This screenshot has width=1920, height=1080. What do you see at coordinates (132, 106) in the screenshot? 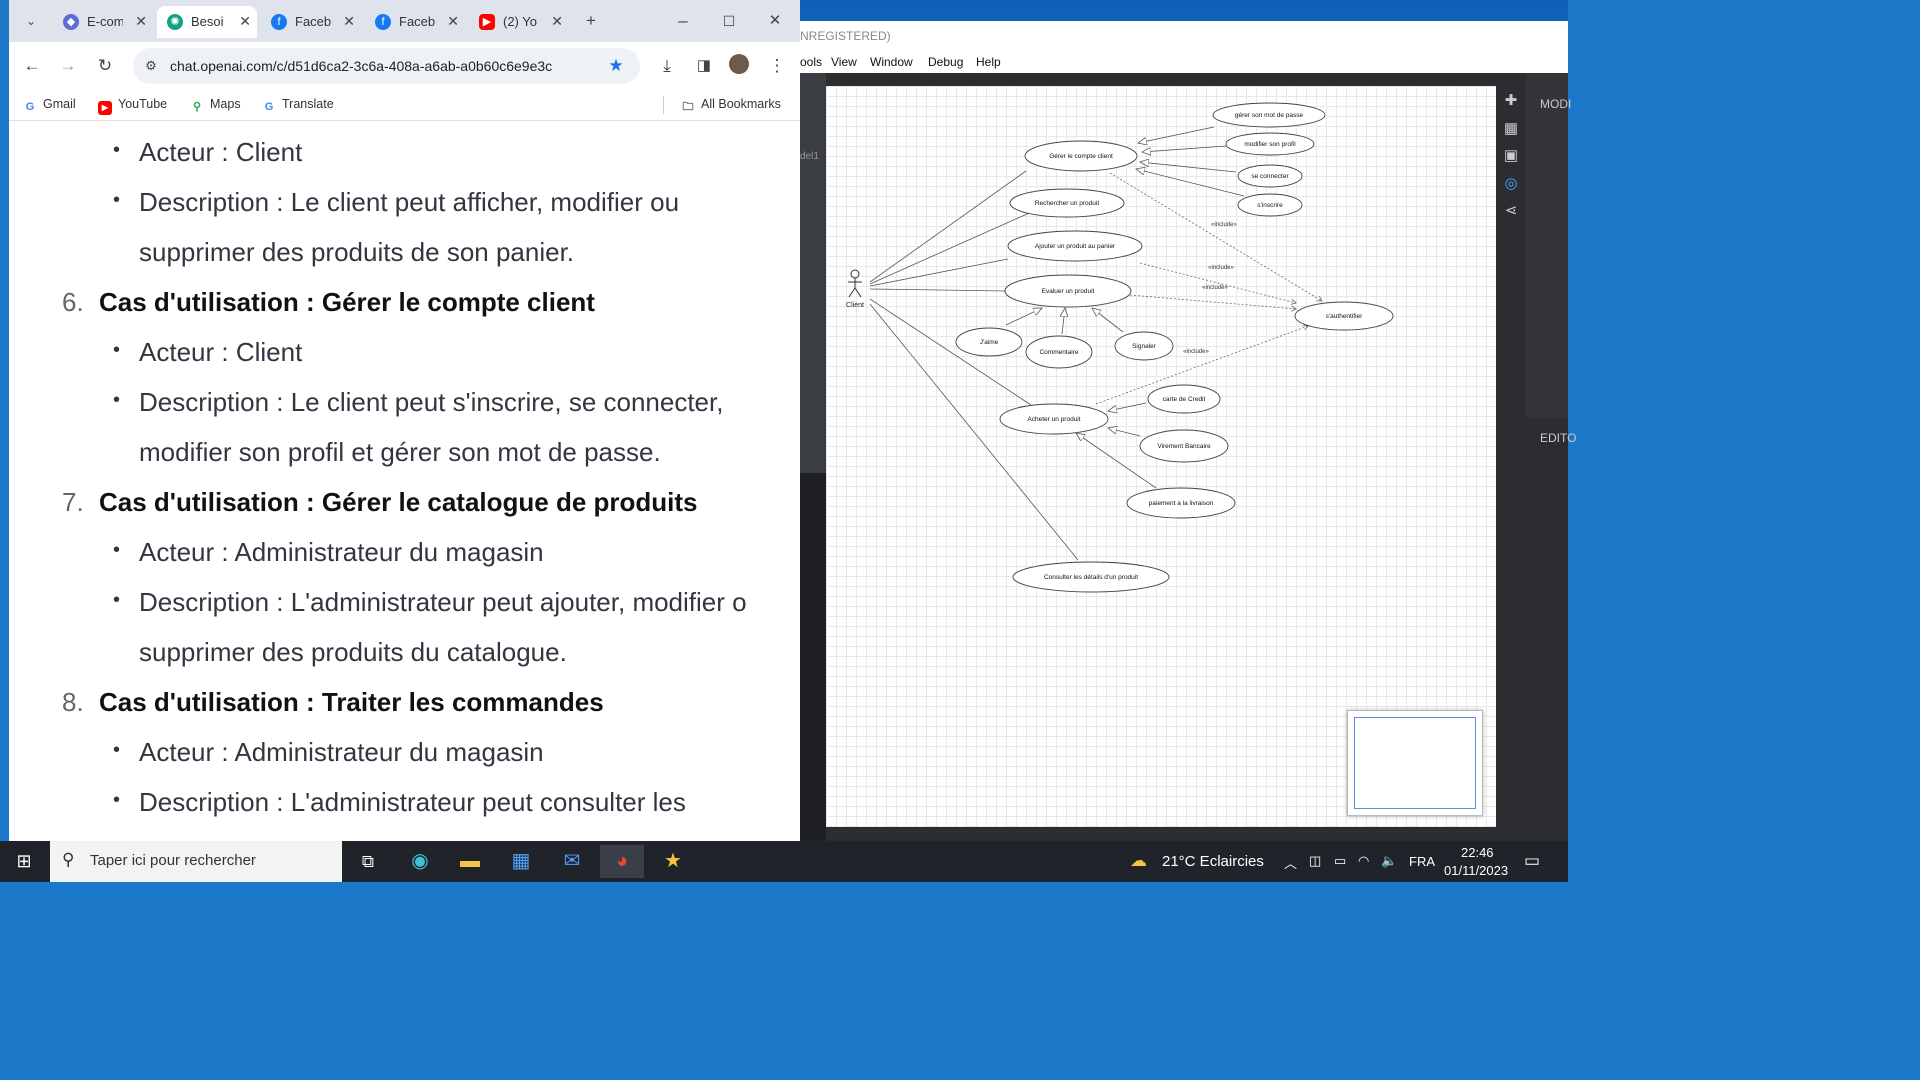
I see `bookmark-youtube: ▶ YouTube` at bounding box center [132, 106].